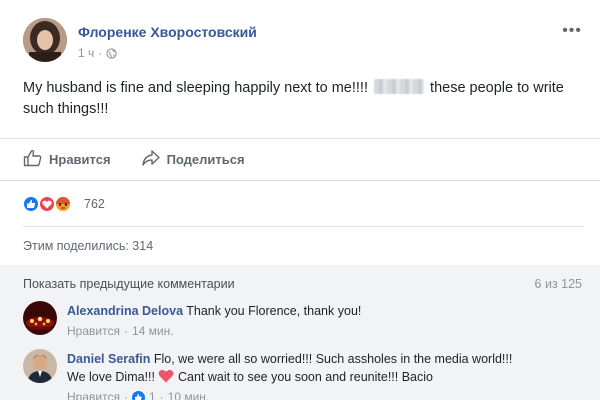  I want to click on reactions-count: 762, so click(94, 204).